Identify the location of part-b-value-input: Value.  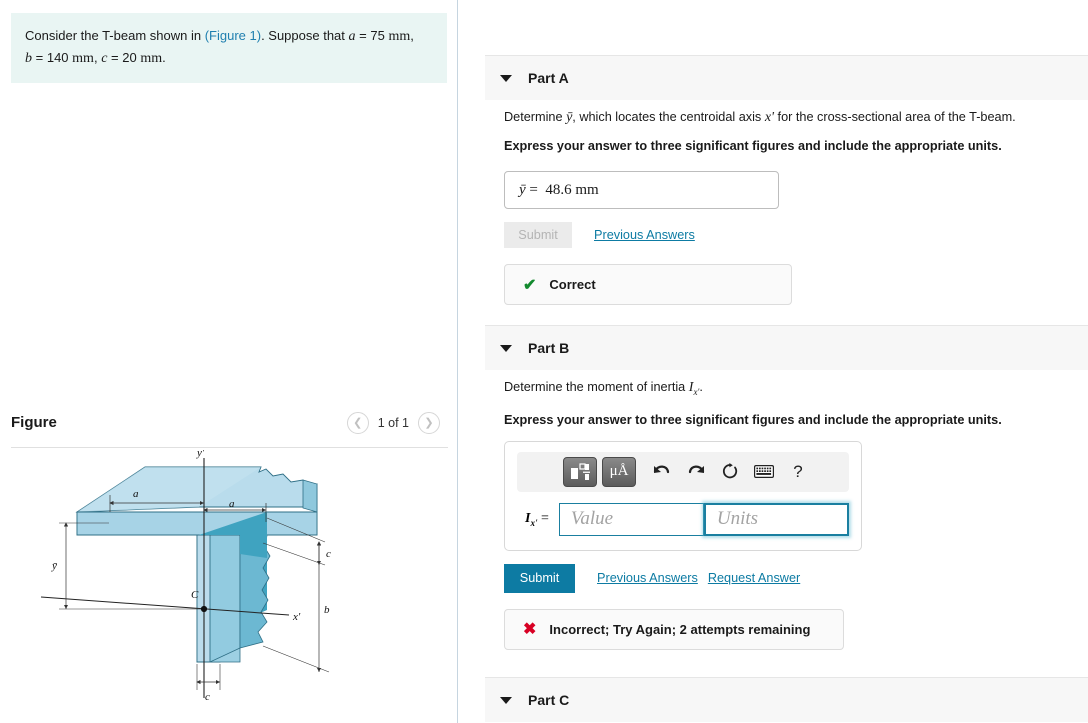
(631, 519).